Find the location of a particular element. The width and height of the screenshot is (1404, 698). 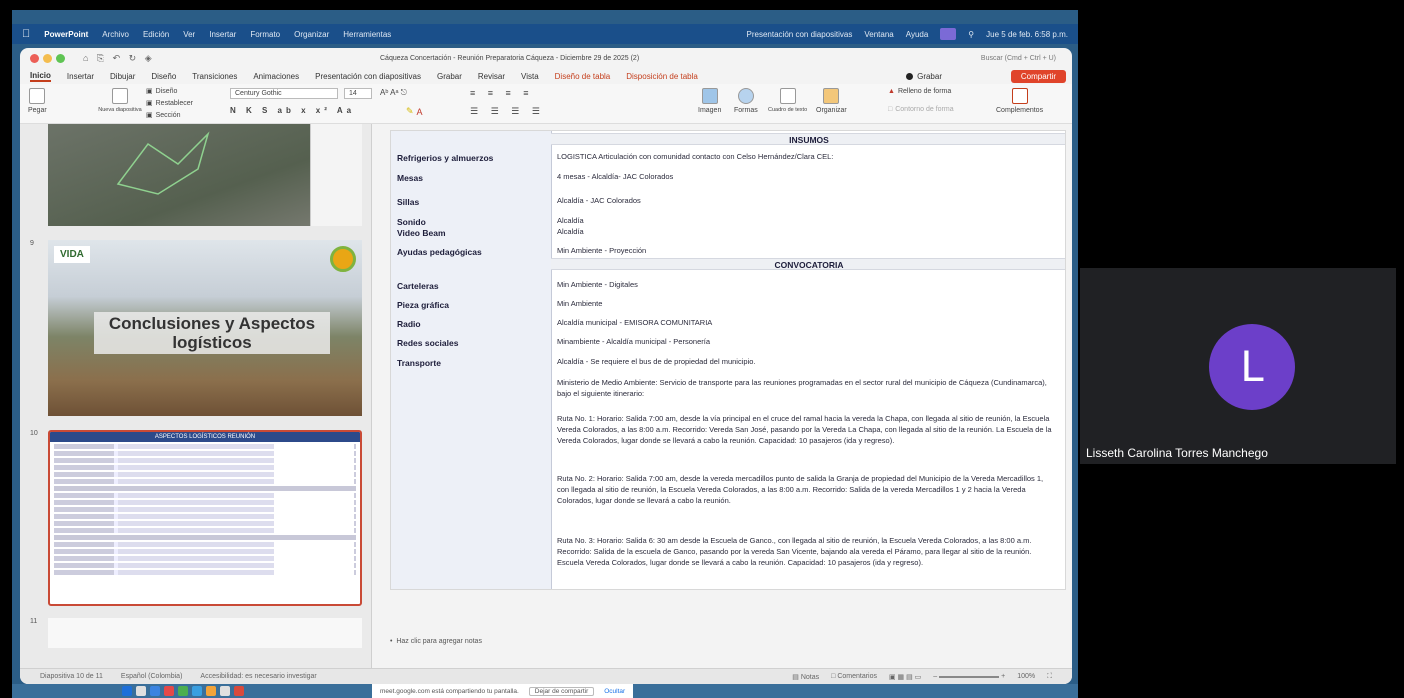

shape-fill-button: ▲ Relleno de forma is located at coordinates (919, 91).